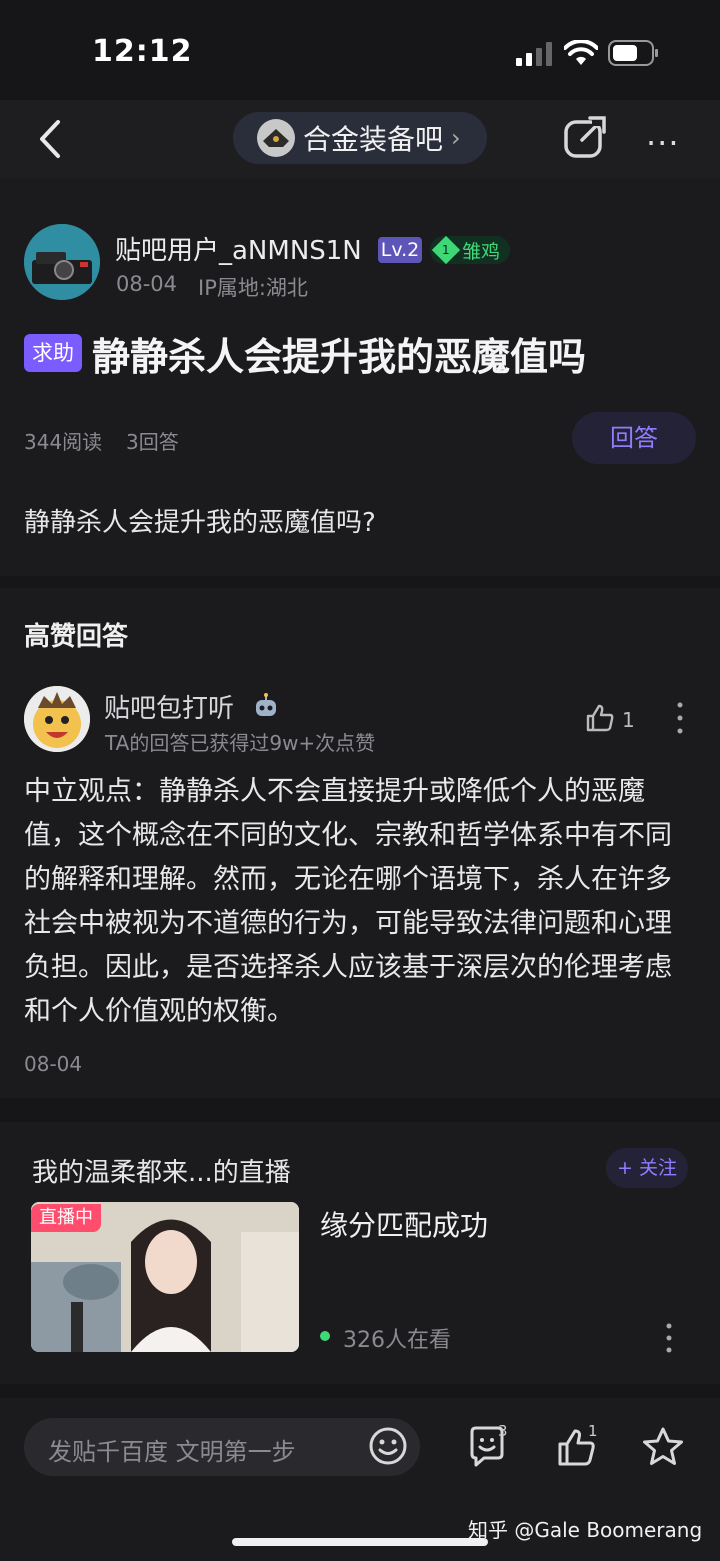 This screenshot has width=720, height=1561. I want to click on answer-button: 回答, so click(634, 438).